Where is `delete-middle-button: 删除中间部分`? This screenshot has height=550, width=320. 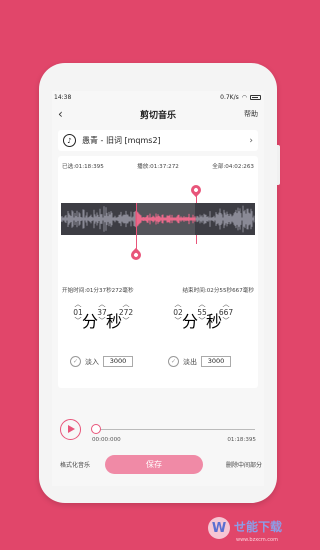 delete-middle-button: 删除中间部分 is located at coordinates (244, 464).